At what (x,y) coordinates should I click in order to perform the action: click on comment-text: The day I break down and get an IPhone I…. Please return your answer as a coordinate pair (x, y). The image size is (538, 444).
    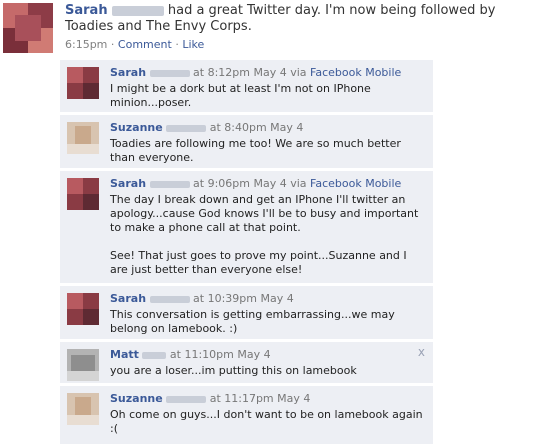
    Looking at the image, I should click on (264, 213).